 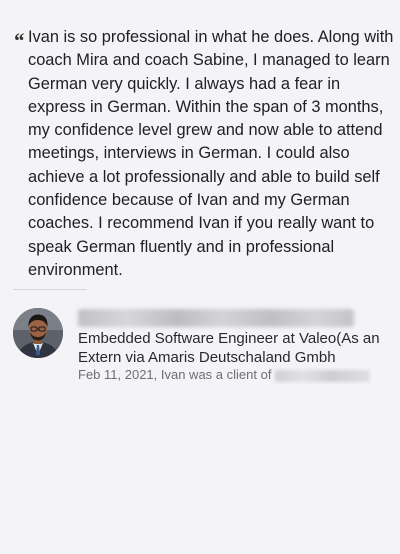 What do you see at coordinates (323, 375) in the screenshot?
I see `meta-name-redacted` at bounding box center [323, 375].